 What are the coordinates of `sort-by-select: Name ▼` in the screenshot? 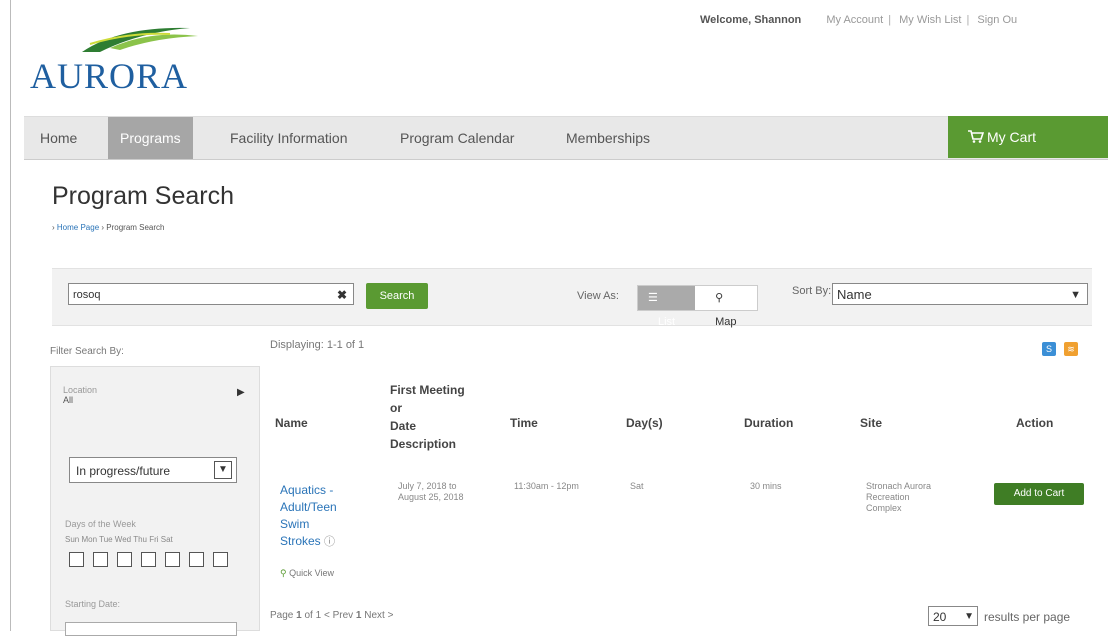 It's located at (960, 294).